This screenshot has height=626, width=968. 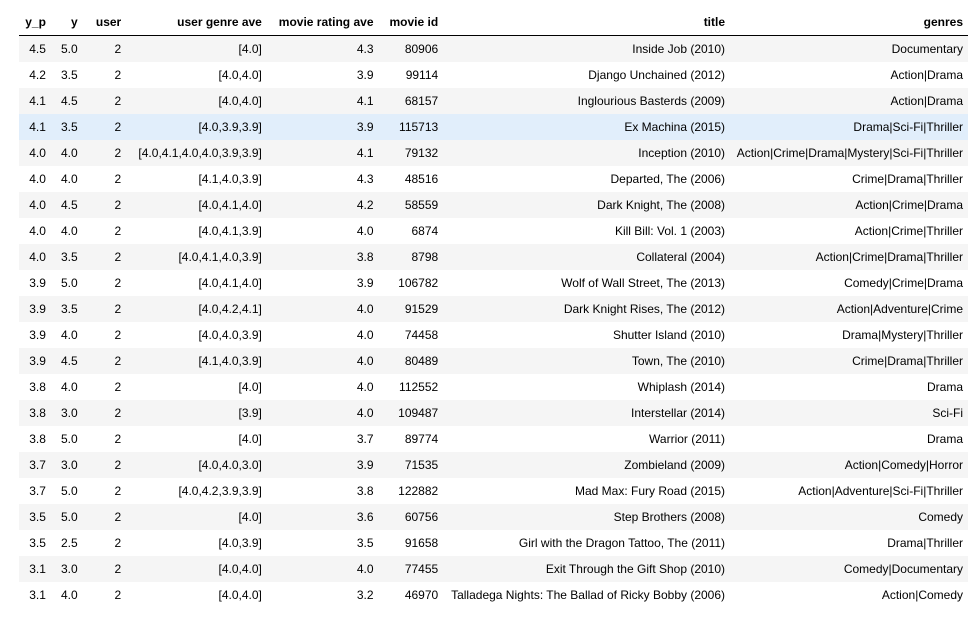 What do you see at coordinates (909, 205) in the screenshot?
I see `cell-genres: Action|Crime|Drama` at bounding box center [909, 205].